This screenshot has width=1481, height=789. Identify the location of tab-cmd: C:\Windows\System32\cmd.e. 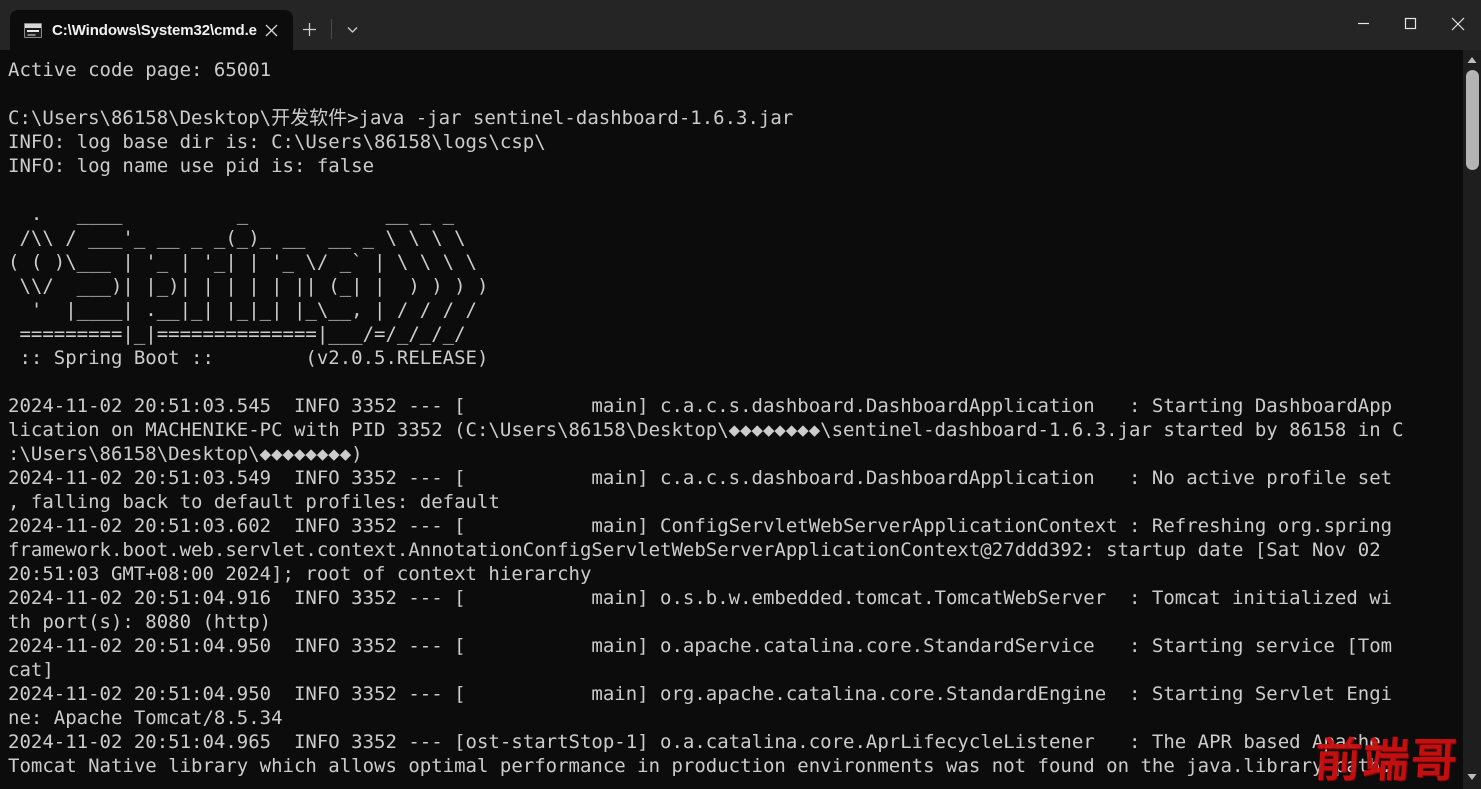
(151, 30).